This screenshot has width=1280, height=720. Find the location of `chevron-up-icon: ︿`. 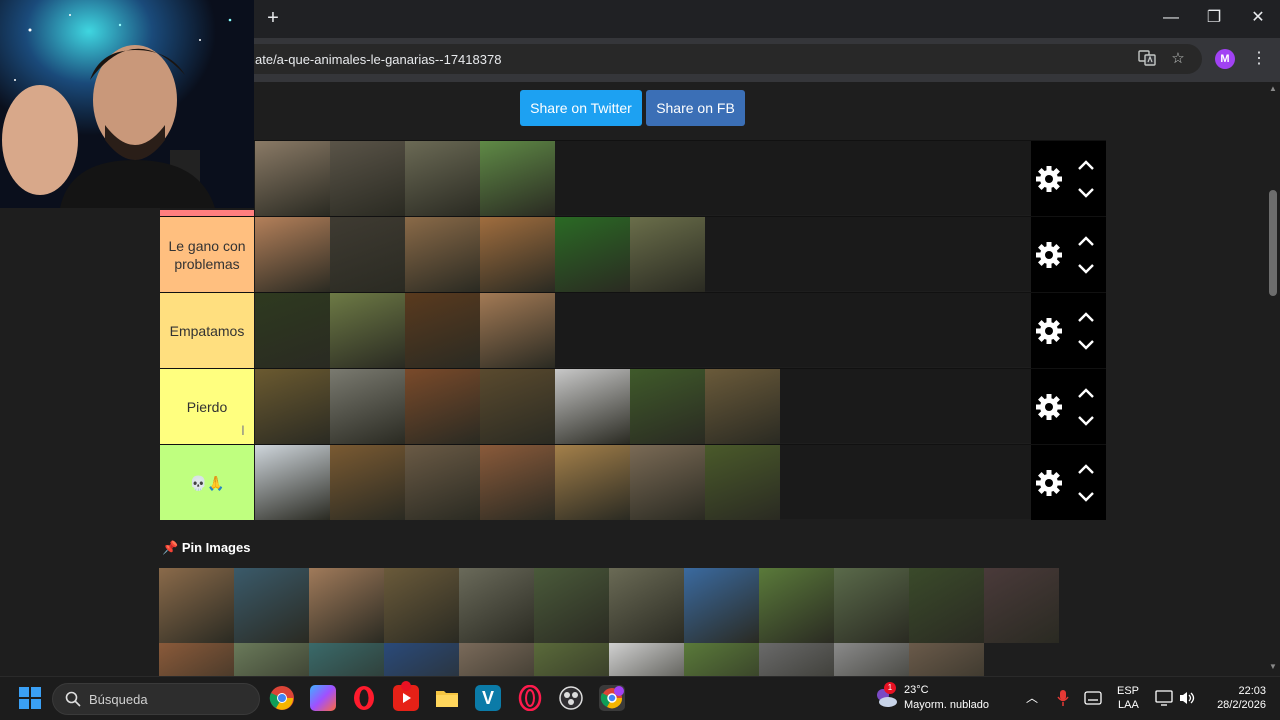

chevron-up-icon: ︿ is located at coordinates (1032, 697).